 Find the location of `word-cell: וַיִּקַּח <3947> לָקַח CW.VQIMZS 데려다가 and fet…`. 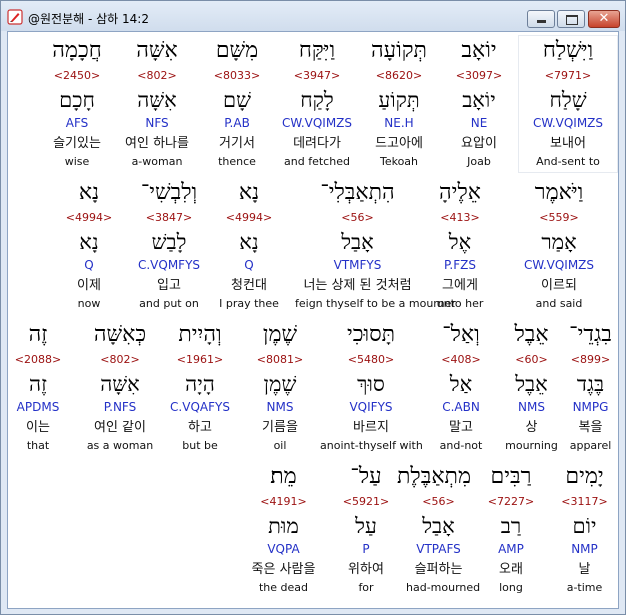

word-cell: וַיִּקַּח <3947> לָקַח CW.VQIMZS 데려다가 and fet… is located at coordinates (317, 104).